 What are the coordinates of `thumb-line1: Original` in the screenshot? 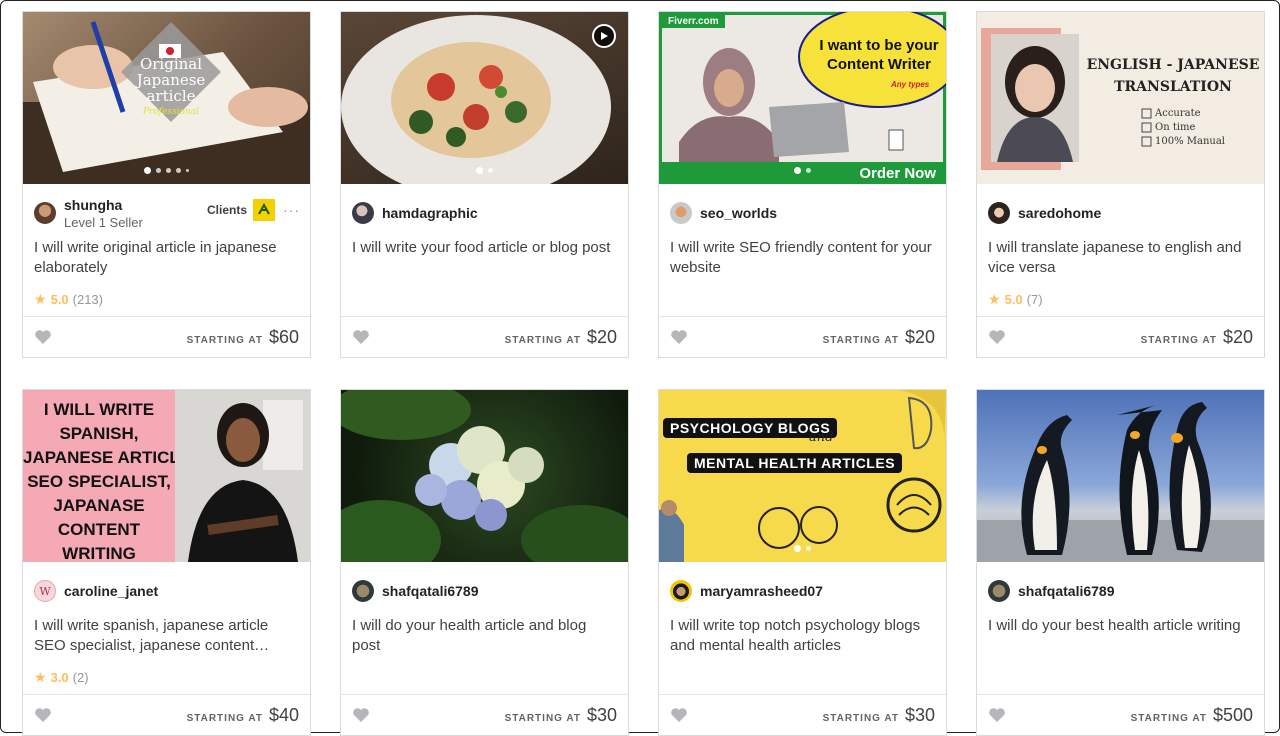 It's located at (171, 64).